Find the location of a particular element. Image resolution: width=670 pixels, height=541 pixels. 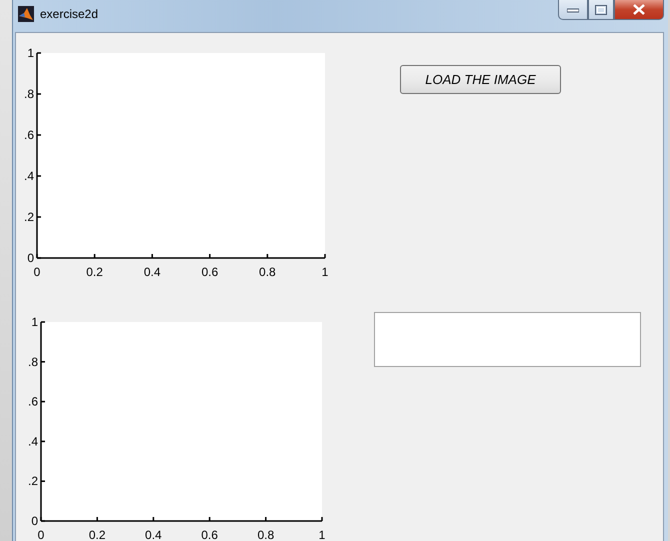

load-image-button: LOAD THE IMAGE is located at coordinates (480, 79).